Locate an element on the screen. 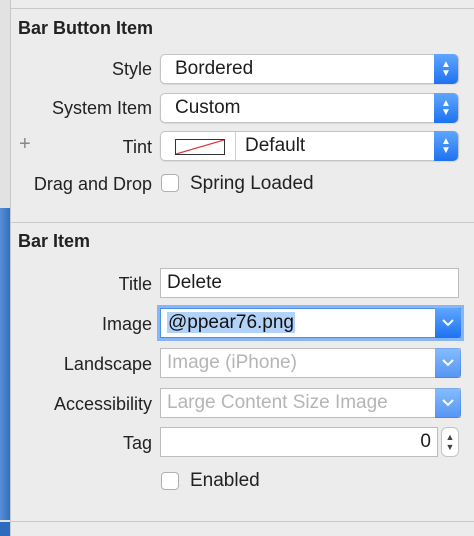  spring-loaded-label: Spring Loaded is located at coordinates (252, 184).